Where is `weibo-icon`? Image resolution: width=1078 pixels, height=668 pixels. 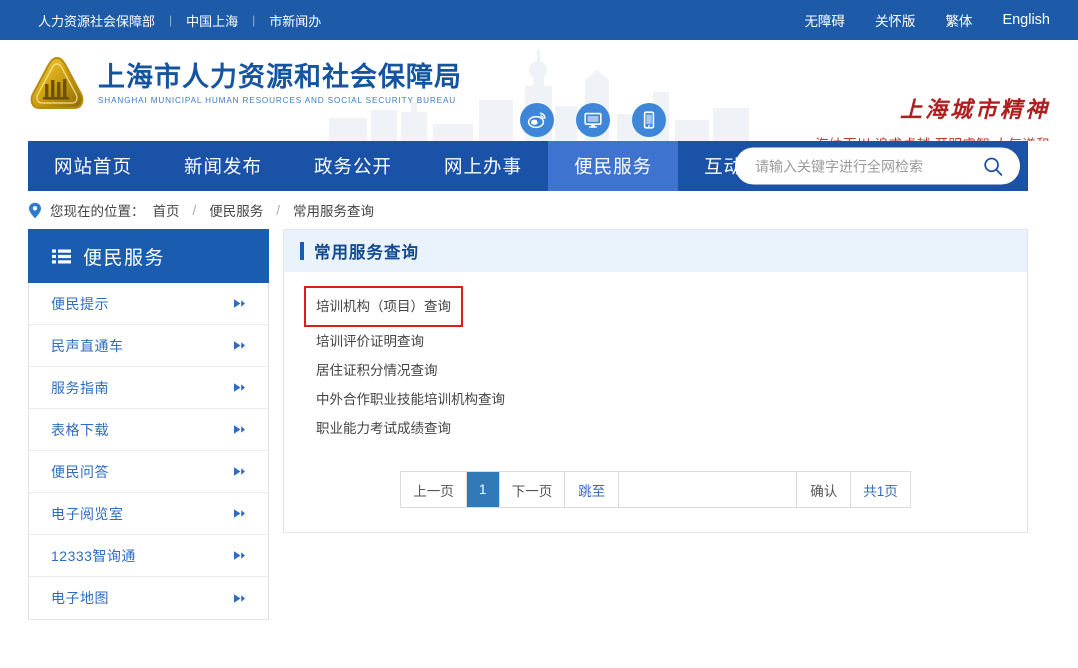 weibo-icon is located at coordinates (537, 120).